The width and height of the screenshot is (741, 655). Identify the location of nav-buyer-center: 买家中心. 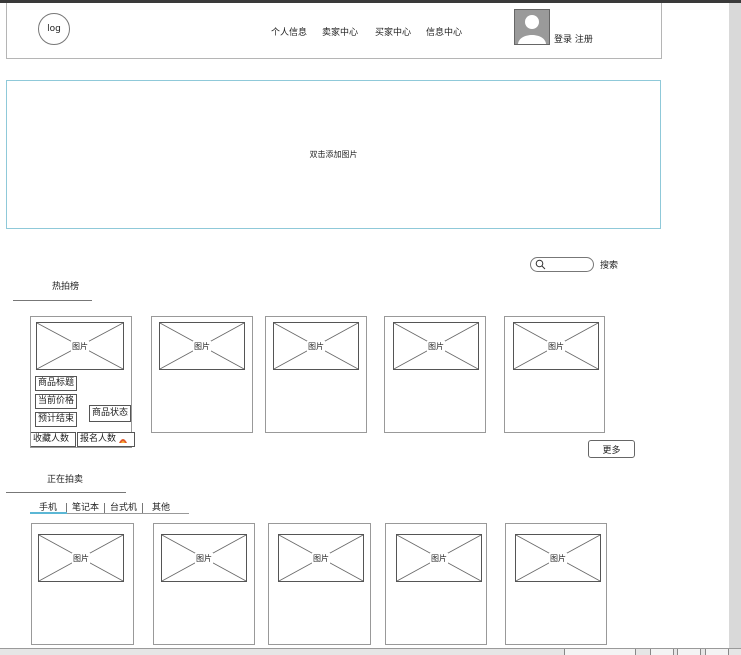
(393, 31).